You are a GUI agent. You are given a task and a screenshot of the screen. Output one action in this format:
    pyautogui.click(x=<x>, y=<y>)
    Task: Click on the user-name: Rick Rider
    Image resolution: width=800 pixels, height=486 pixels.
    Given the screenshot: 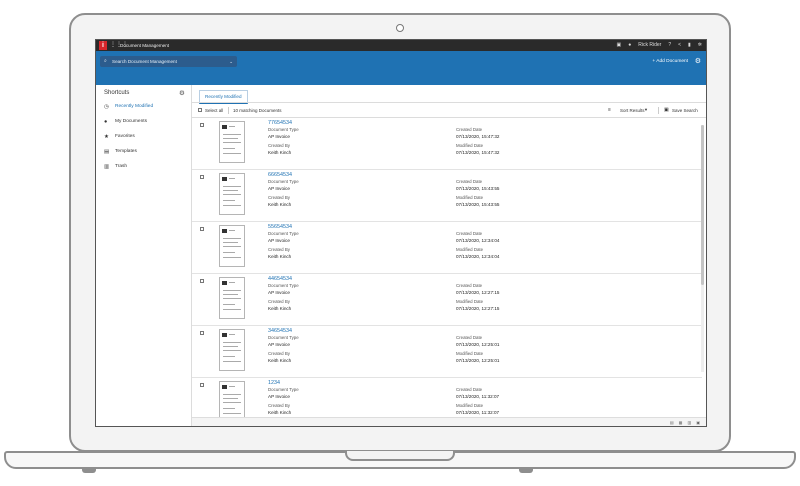 What is the action you would take?
    pyautogui.click(x=649, y=45)
    